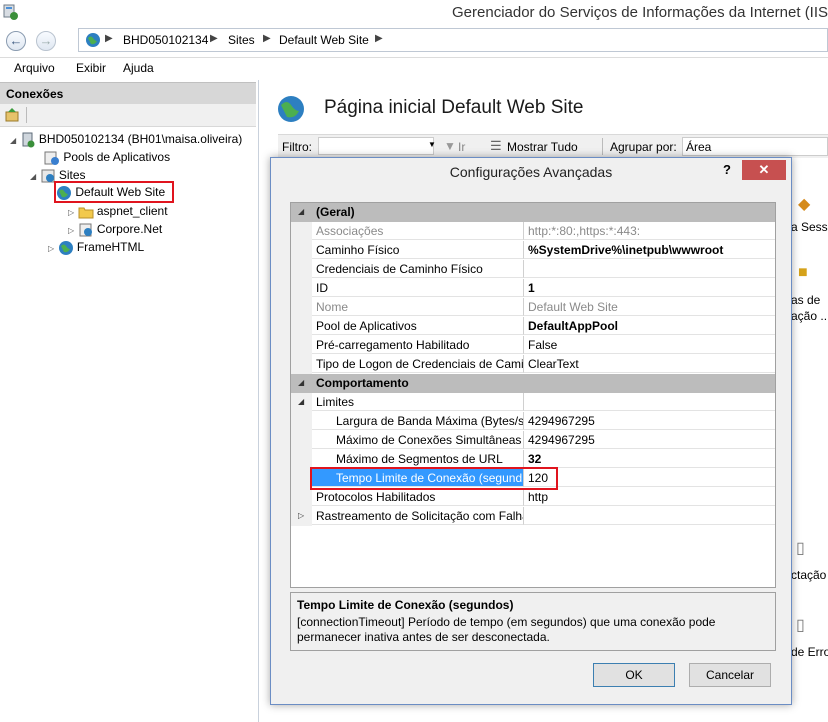  I want to click on property-row-nome: Nome Default Web Site, so click(533, 307).